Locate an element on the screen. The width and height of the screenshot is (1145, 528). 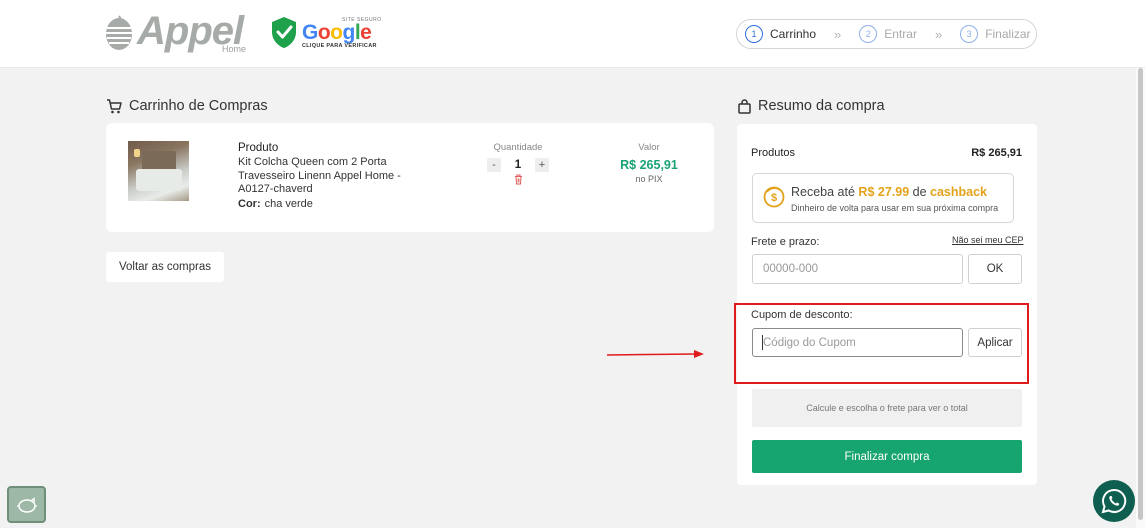
quantity-decrease-button: - is located at coordinates (494, 165).